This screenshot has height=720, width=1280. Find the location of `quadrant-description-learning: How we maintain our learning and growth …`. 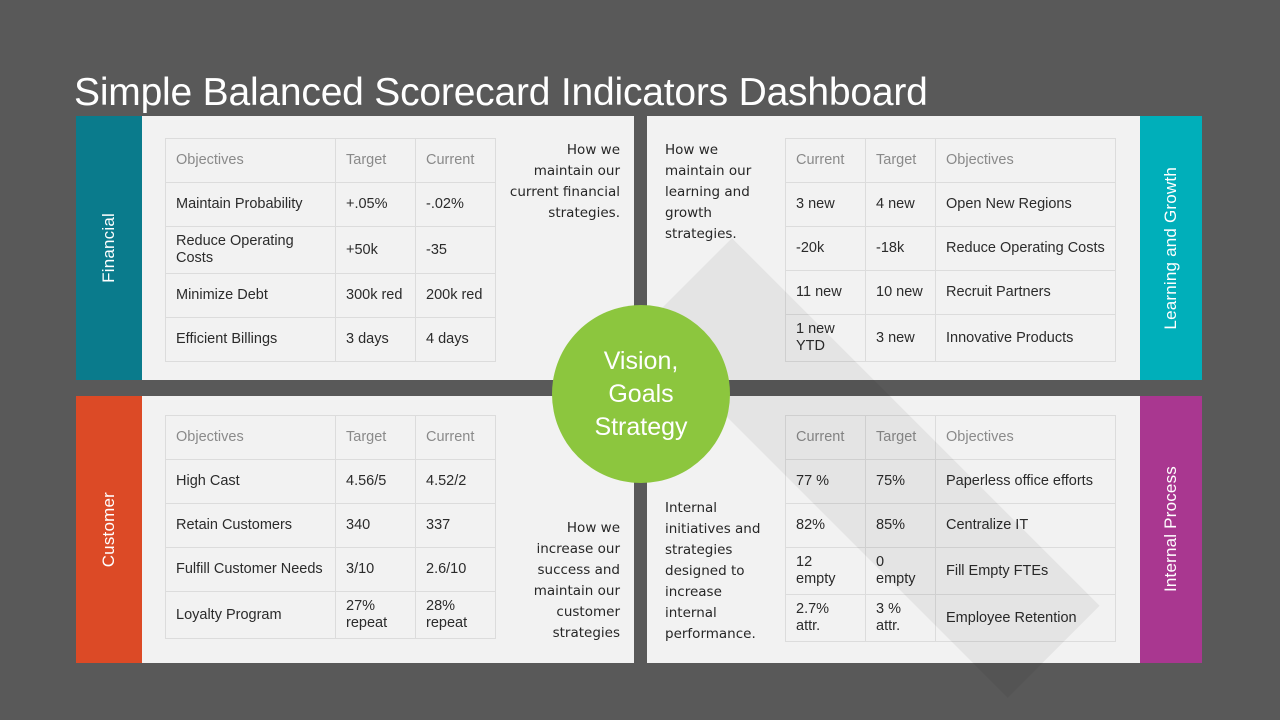

quadrant-description-learning: How we maintain our learning and growth … is located at coordinates (708, 192).